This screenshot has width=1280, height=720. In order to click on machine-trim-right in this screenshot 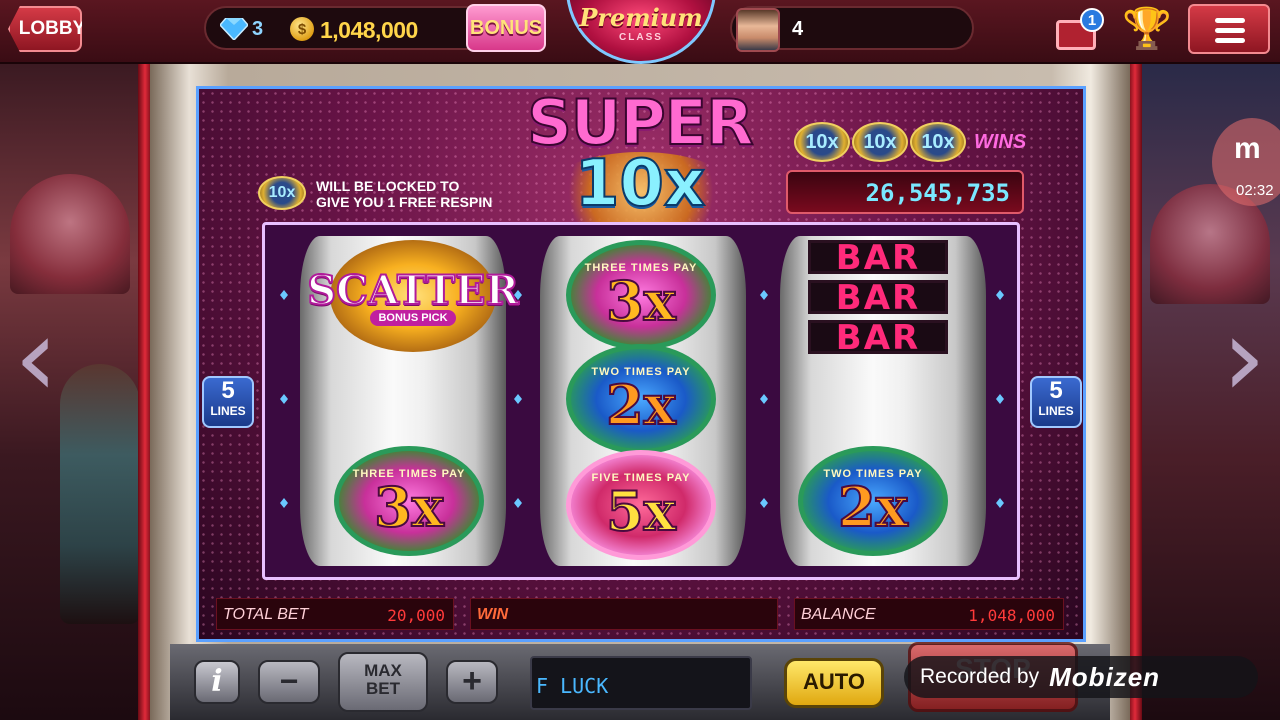, I will do `click(1135, 392)`.